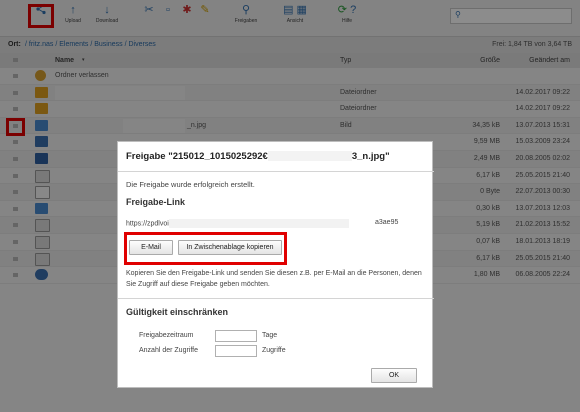  Describe the element at coordinates (236, 351) in the screenshot. I see `access-count-input` at that location.